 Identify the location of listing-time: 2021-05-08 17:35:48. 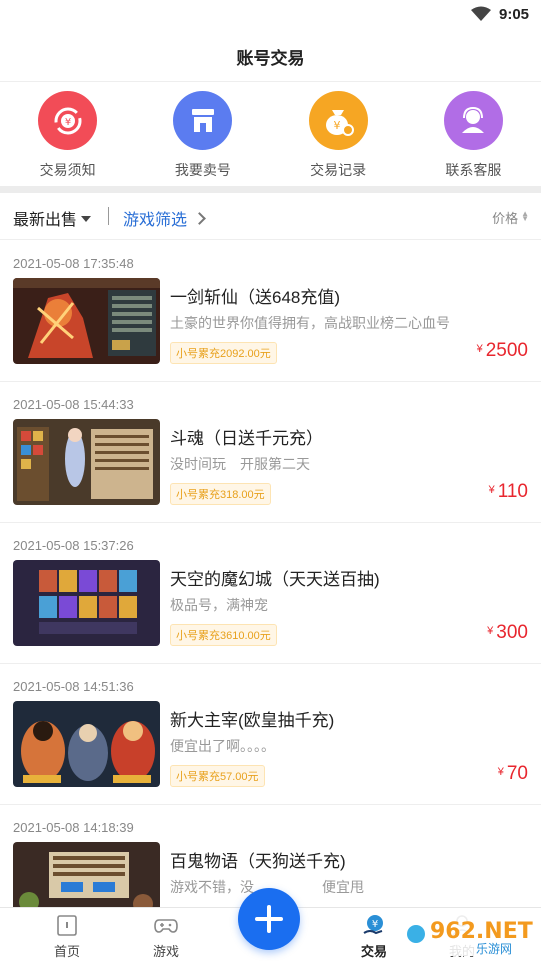
(73, 263).